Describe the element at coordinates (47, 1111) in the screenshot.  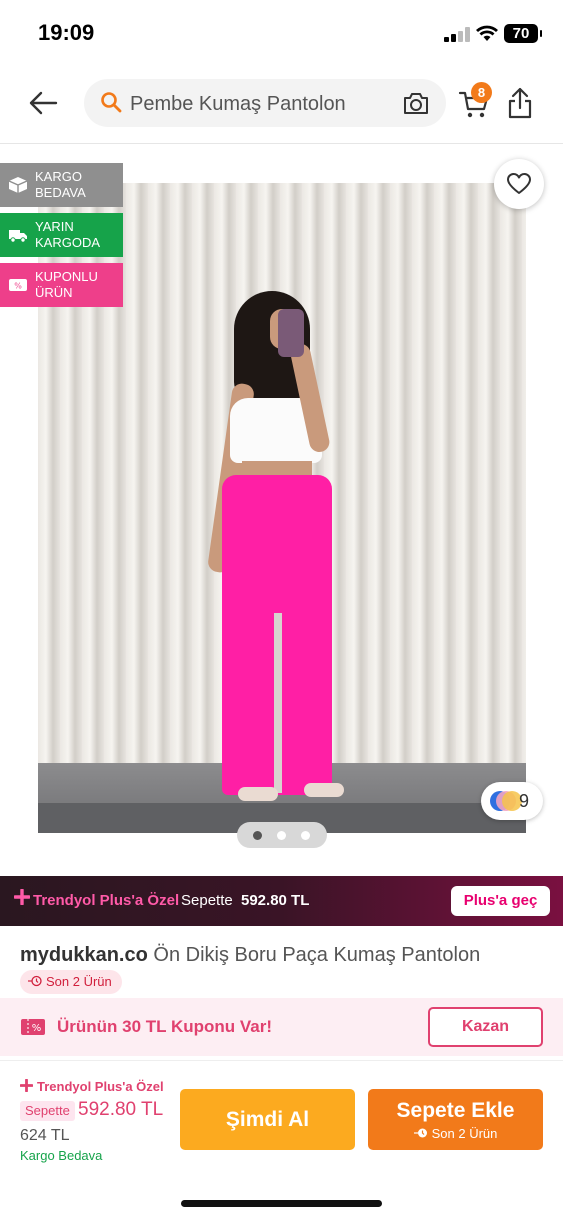
I see `bottom-sepette-label: Sepette` at that location.